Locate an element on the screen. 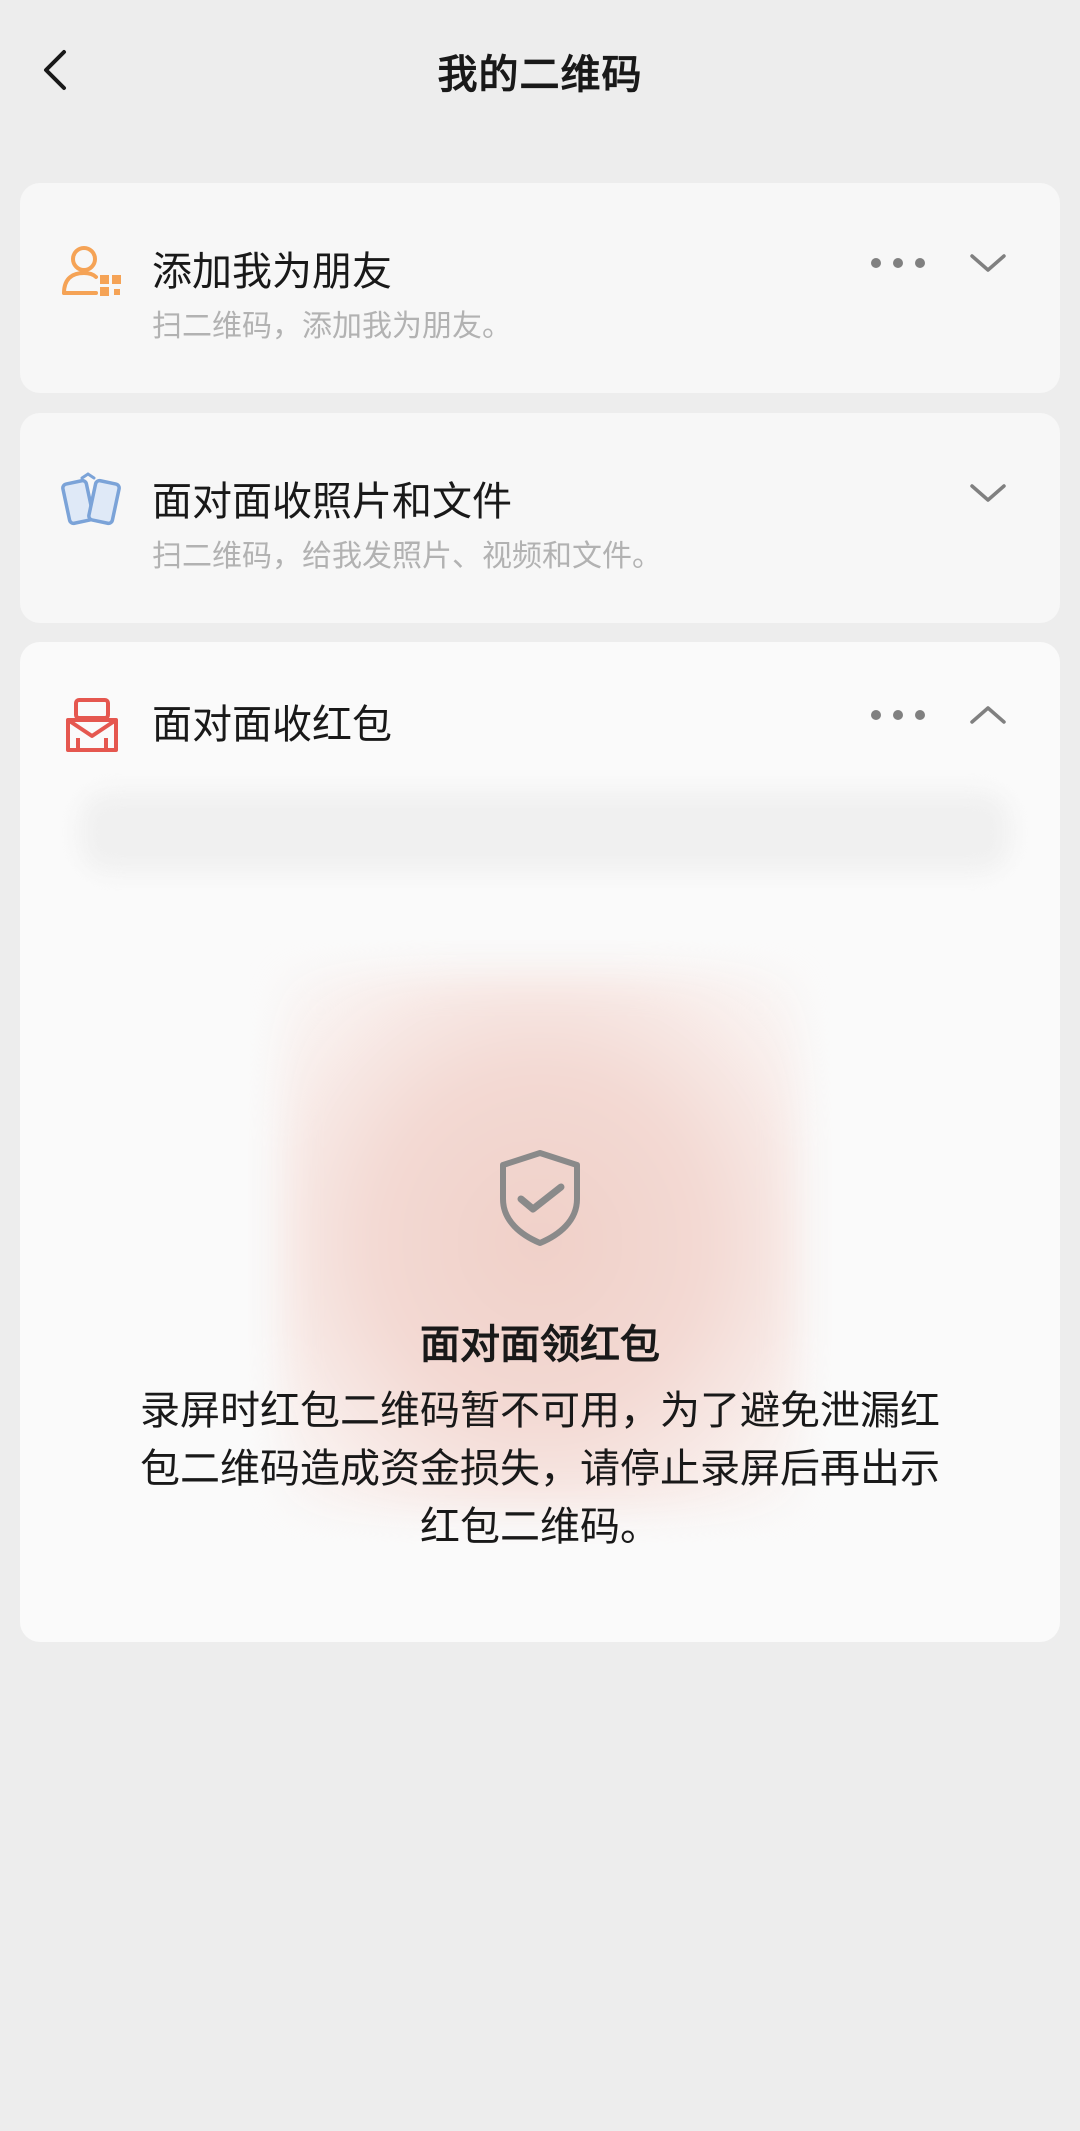 The height and width of the screenshot is (2131, 1080). person-qr-icon is located at coordinates (92, 273).